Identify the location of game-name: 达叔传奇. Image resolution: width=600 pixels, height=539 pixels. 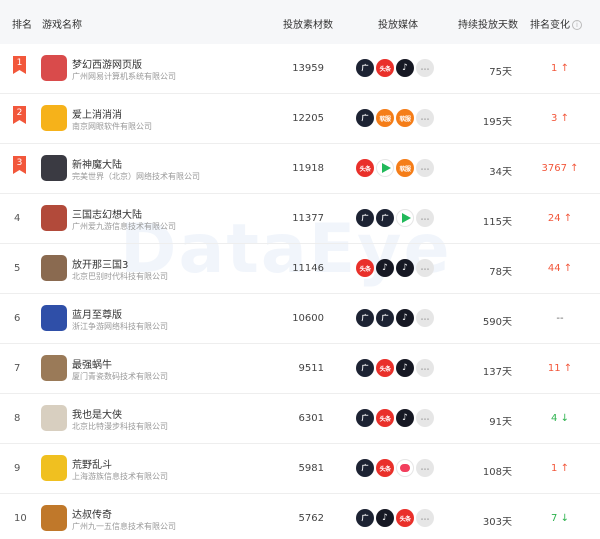
(92, 513).